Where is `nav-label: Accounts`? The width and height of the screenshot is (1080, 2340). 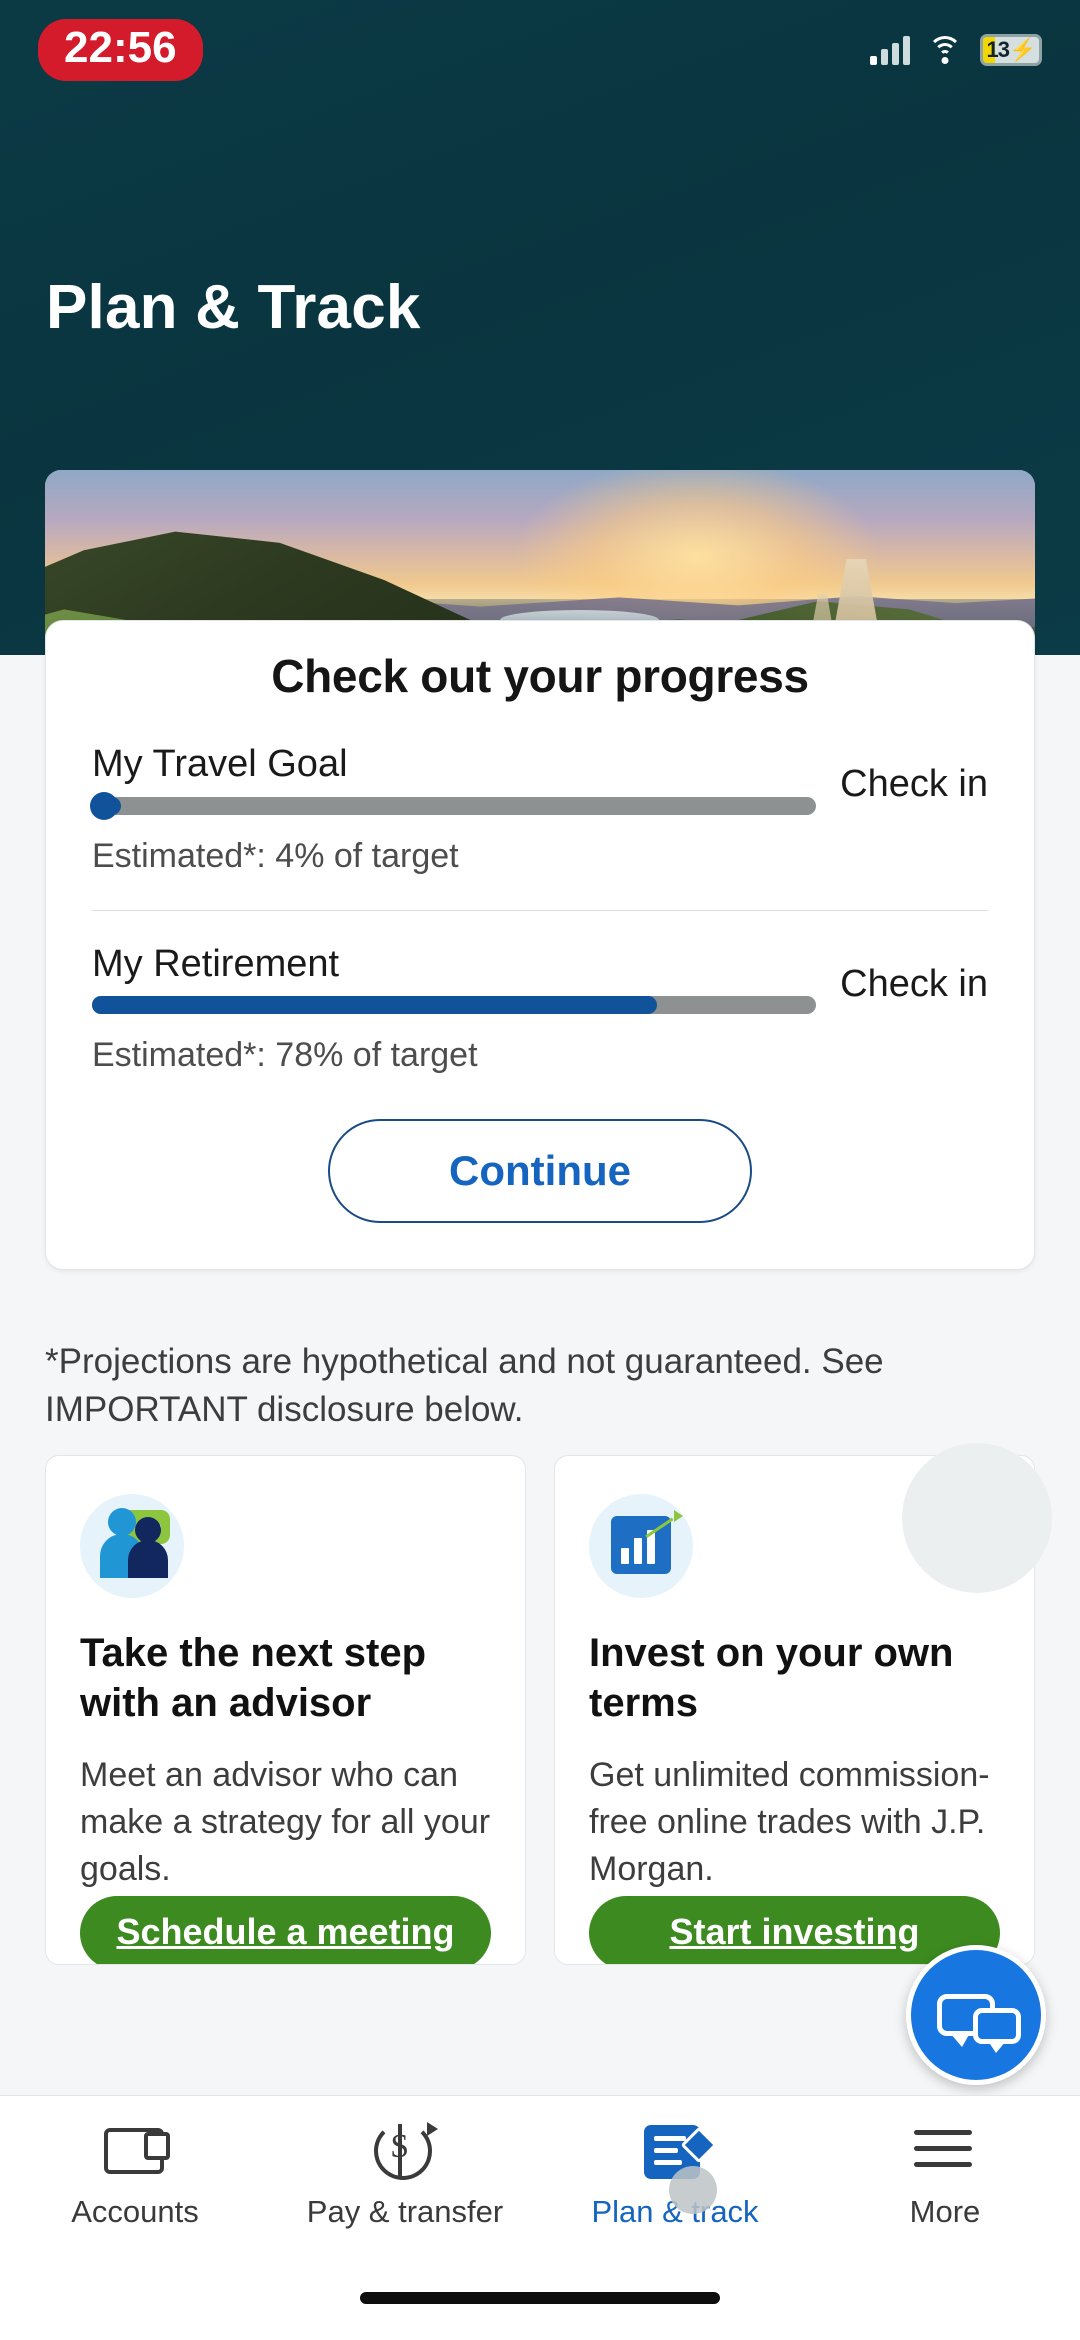 nav-label: Accounts is located at coordinates (135, 2211).